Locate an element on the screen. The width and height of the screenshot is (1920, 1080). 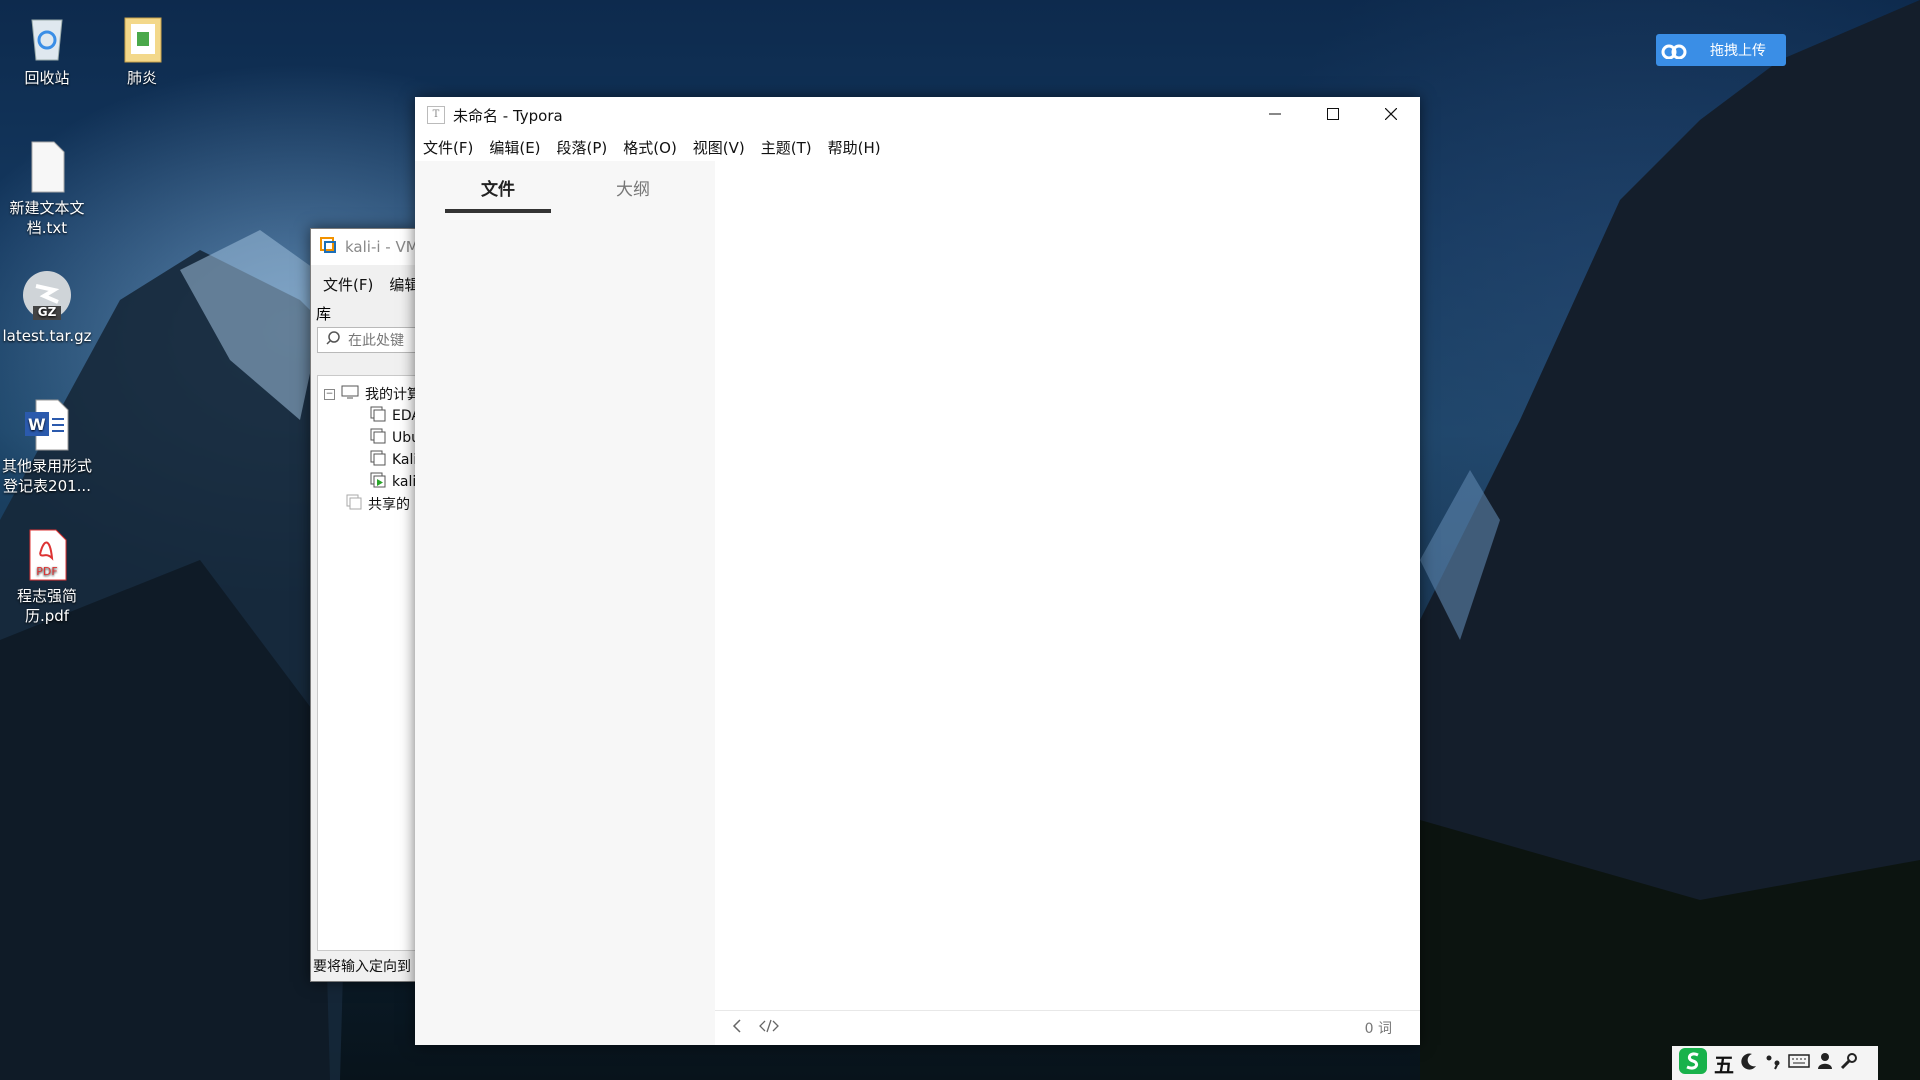
tree-node-vm-running: kali is located at coordinates (393, 482).